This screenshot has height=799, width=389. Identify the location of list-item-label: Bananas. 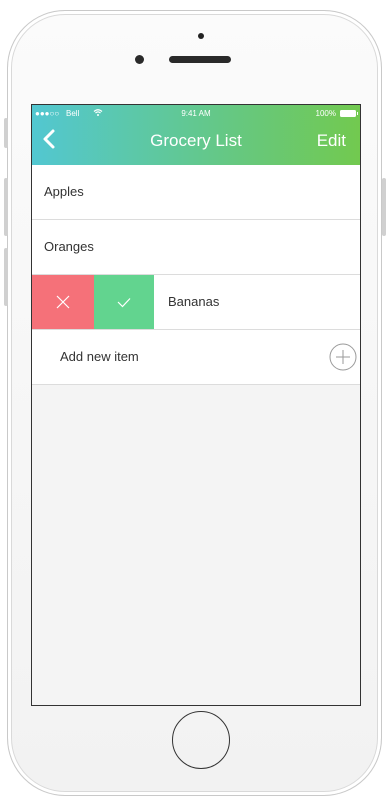
(194, 301).